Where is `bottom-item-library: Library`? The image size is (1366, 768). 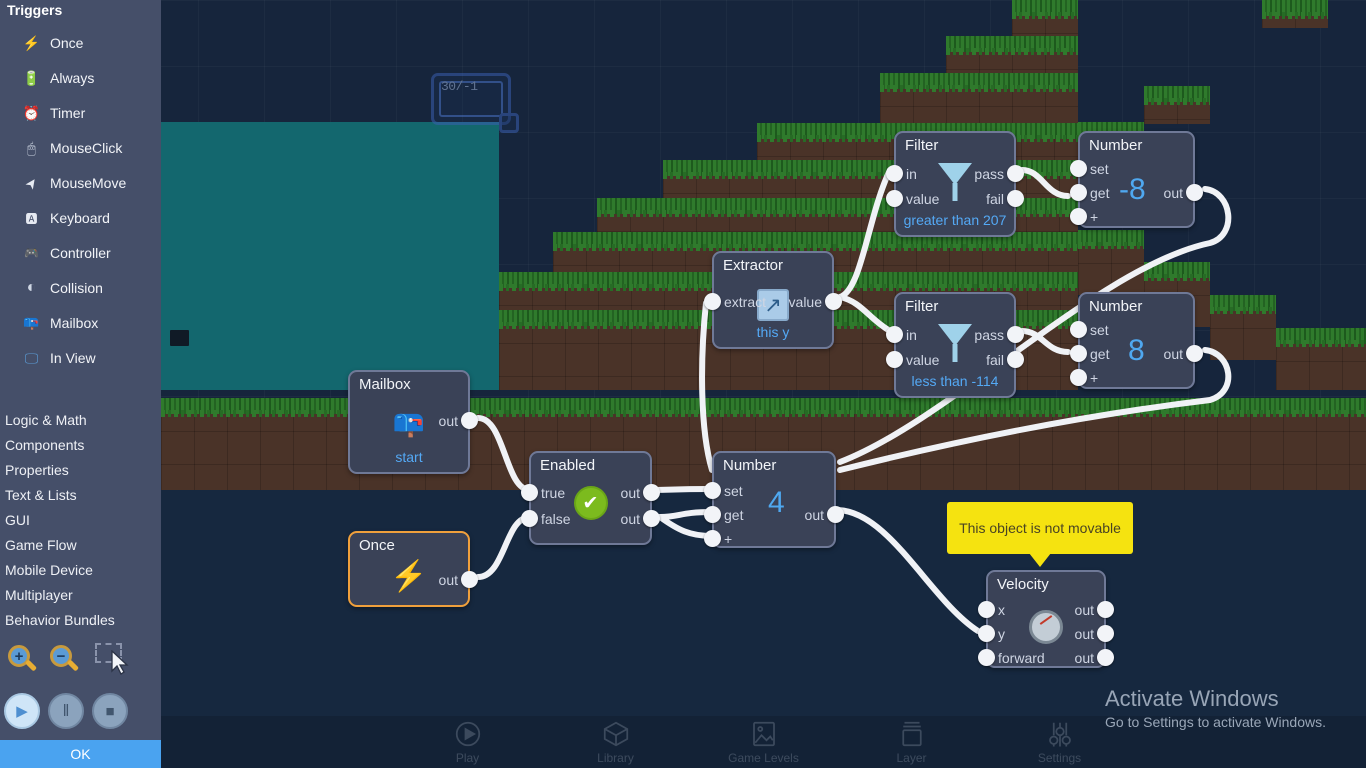
bottom-item-library: Library is located at coordinates (616, 742).